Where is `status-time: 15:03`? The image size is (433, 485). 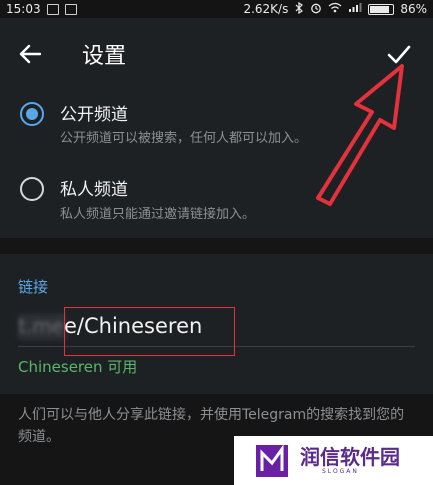
status-time: 15:03 is located at coordinates (23, 9).